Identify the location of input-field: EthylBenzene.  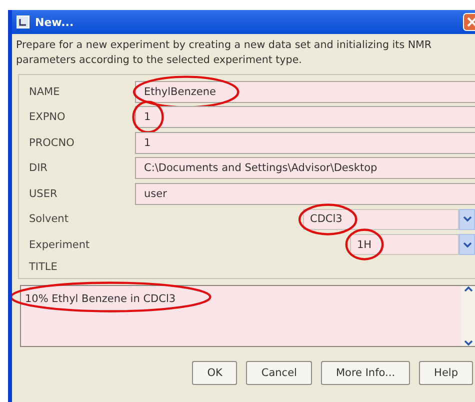
(305, 91).